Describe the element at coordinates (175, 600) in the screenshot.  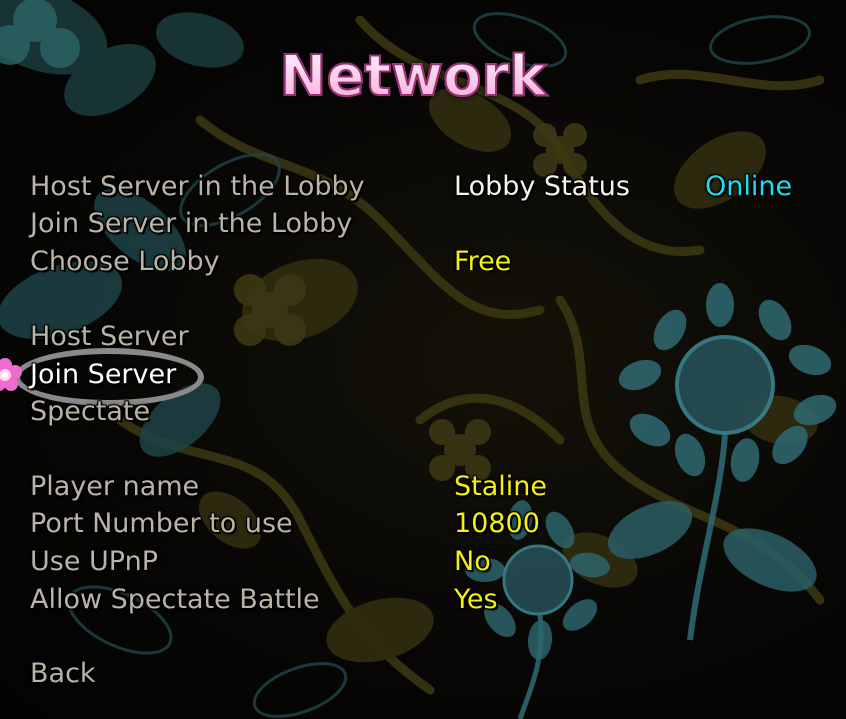
I see `setting-spectate-battle-label: Allow Spectate Battle` at that location.